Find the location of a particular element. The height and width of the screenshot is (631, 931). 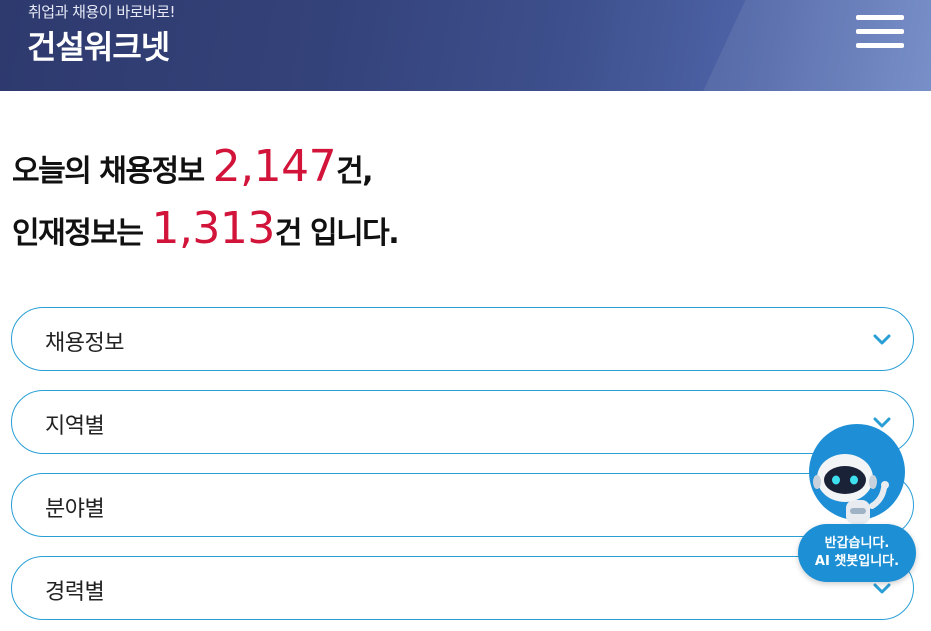

job-count: 2,147 is located at coordinates (274, 166).